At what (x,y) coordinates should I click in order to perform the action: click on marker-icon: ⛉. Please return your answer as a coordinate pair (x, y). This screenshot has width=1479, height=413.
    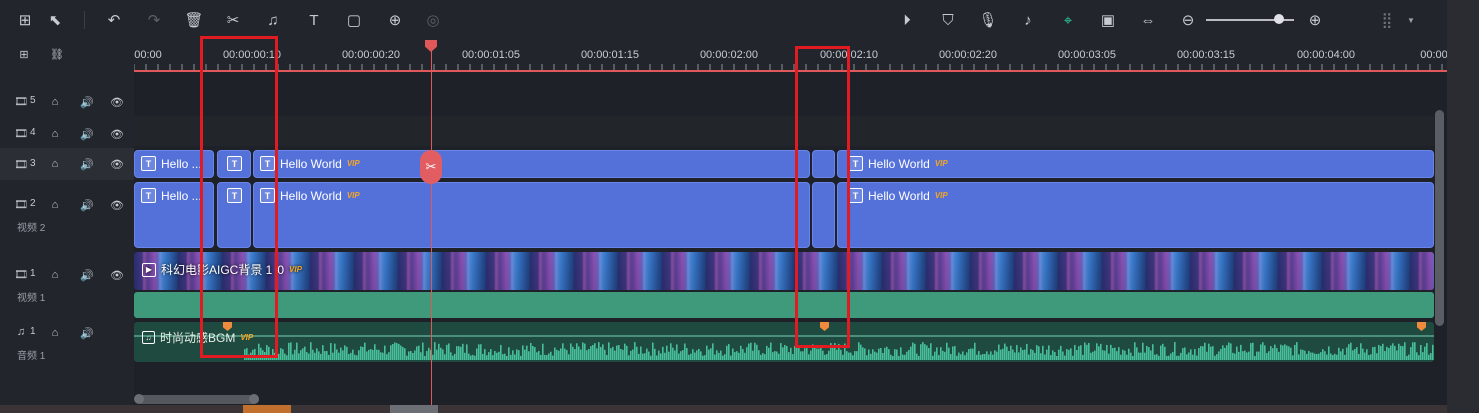
    Looking at the image, I should click on (948, 20).